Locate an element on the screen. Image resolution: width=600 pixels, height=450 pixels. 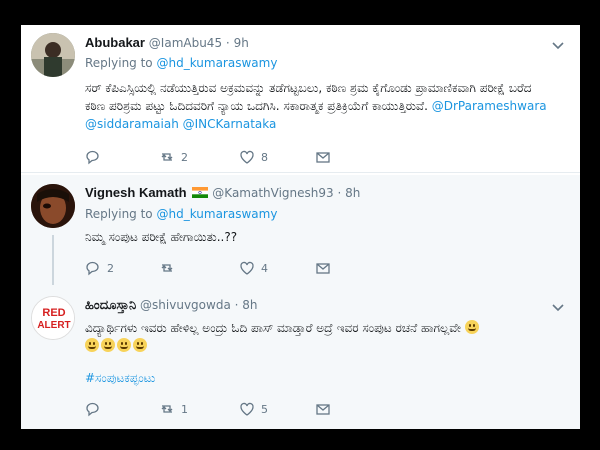
retweet-button is located at coordinates (170, 268).